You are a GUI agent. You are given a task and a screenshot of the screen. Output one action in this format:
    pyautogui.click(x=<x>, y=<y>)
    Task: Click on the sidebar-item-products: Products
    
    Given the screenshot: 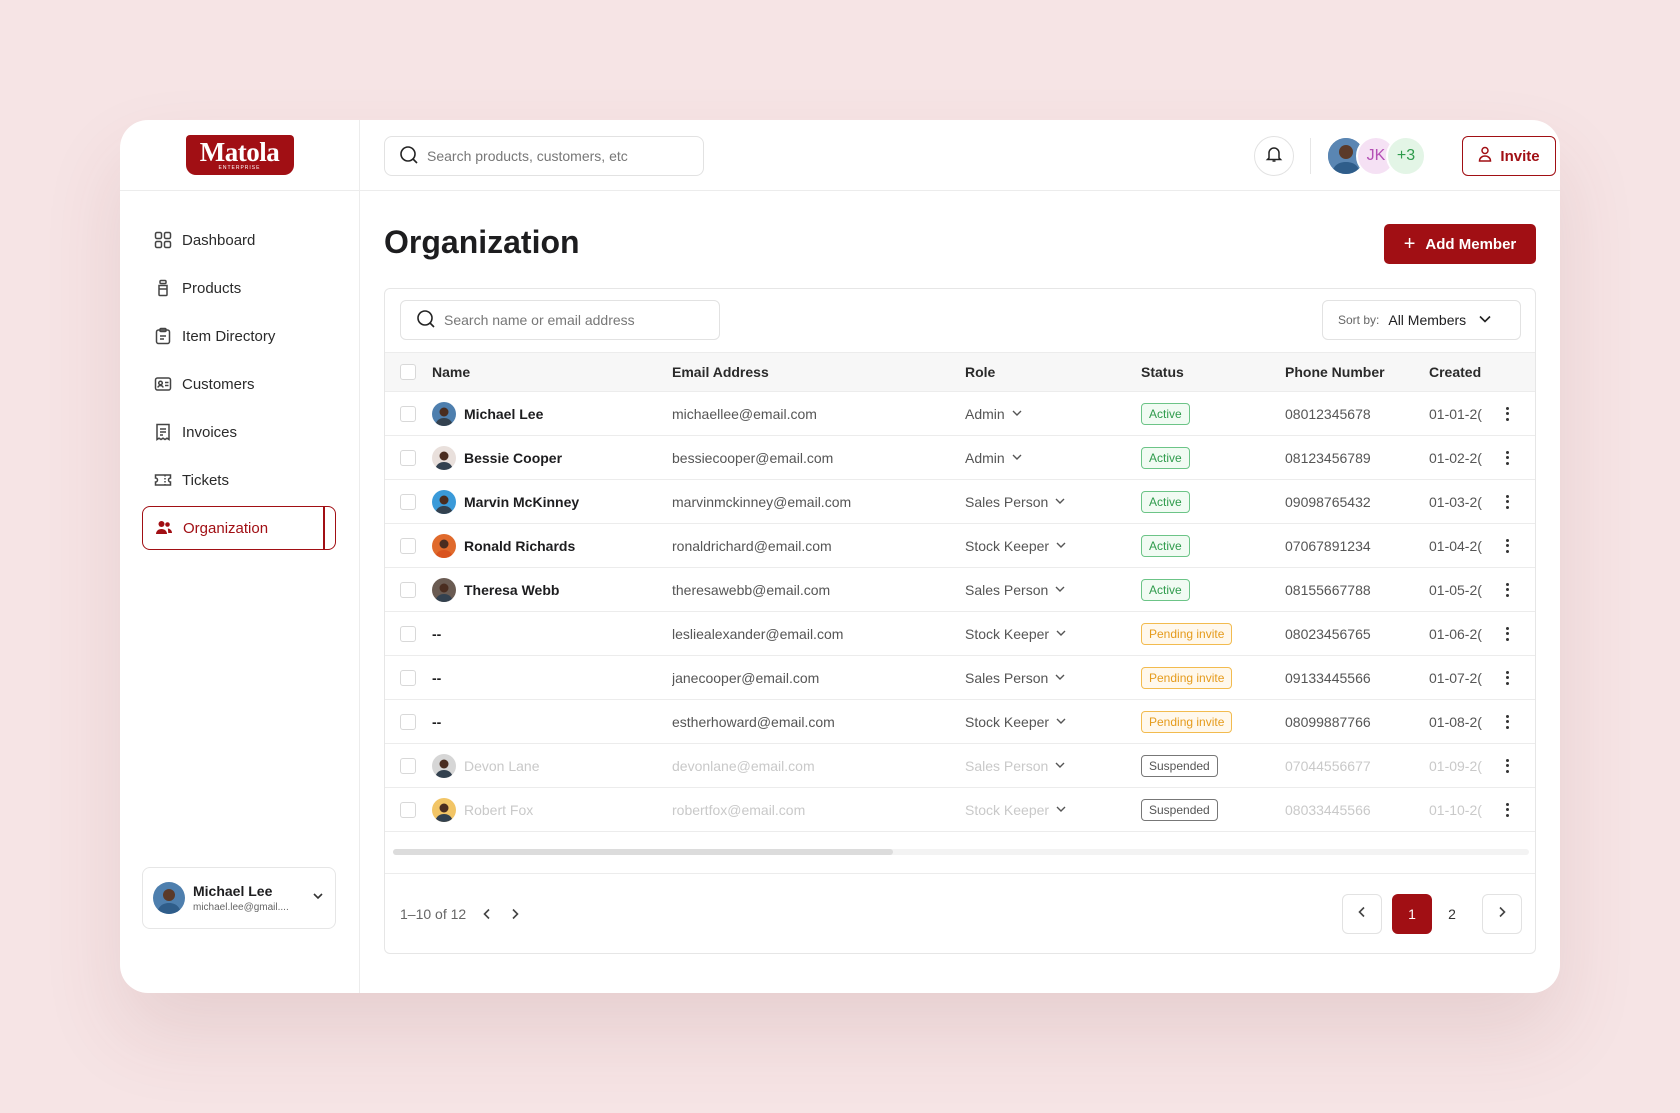 What is the action you would take?
    pyautogui.click(x=239, y=288)
    